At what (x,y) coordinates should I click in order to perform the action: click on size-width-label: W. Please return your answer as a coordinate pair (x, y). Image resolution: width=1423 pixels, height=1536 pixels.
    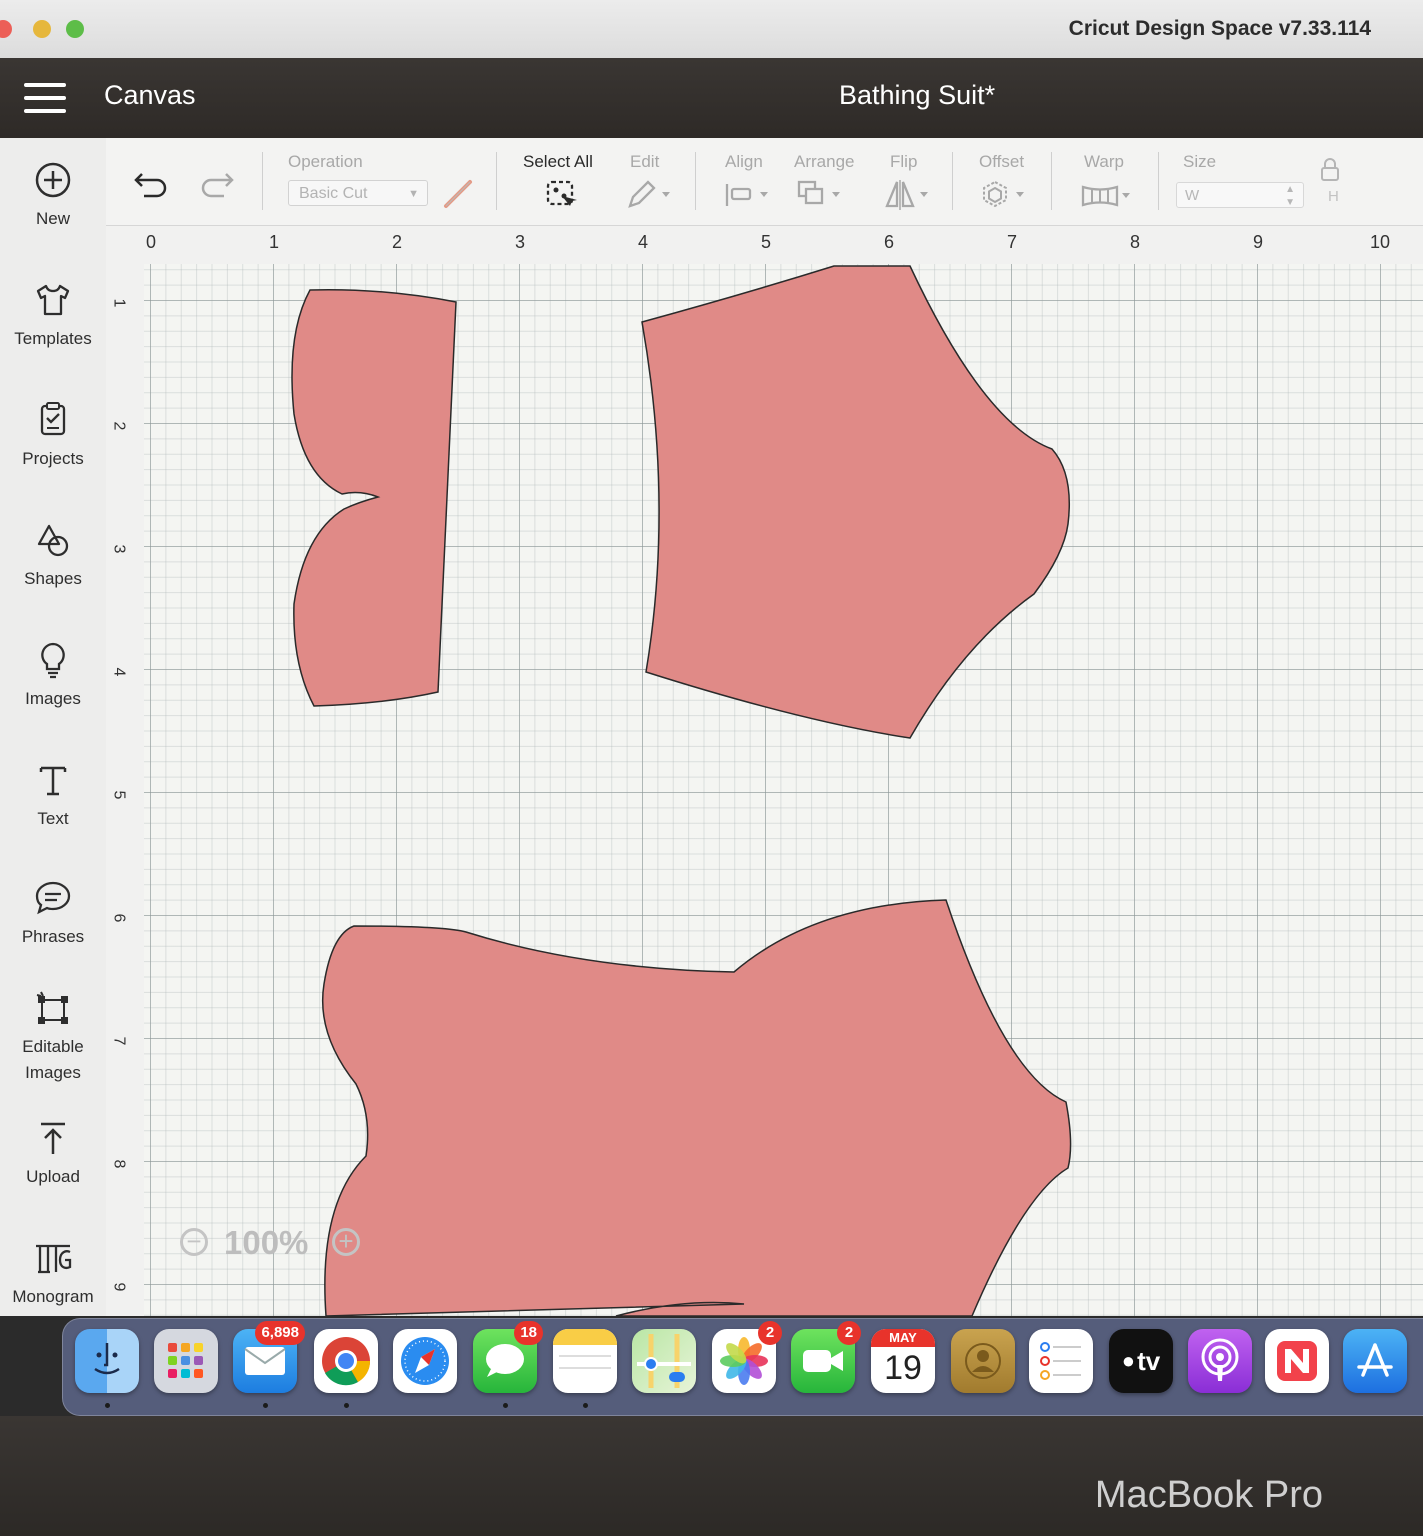
    Looking at the image, I should click on (1192, 195).